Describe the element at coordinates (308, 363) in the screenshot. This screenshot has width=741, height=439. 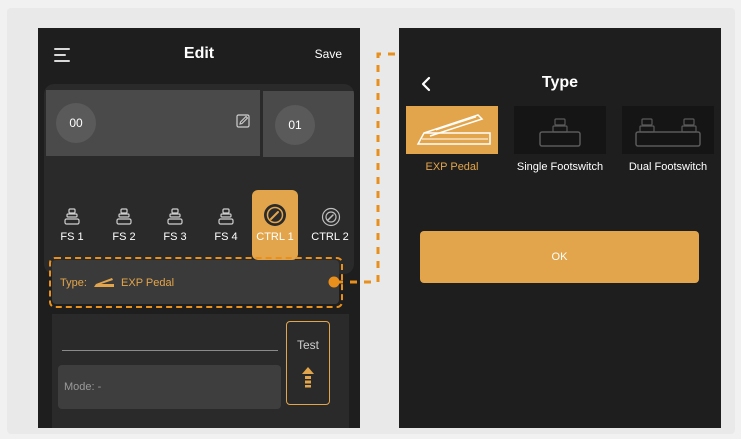
I see `test-button: Test` at that location.